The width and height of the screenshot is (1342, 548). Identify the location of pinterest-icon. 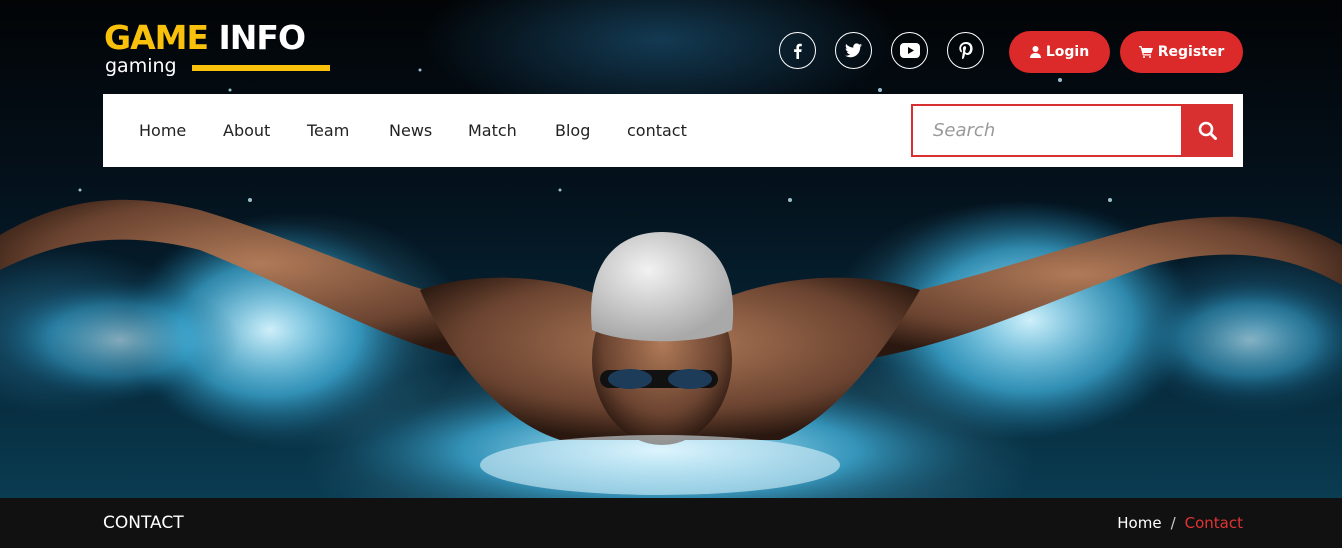
(965, 50).